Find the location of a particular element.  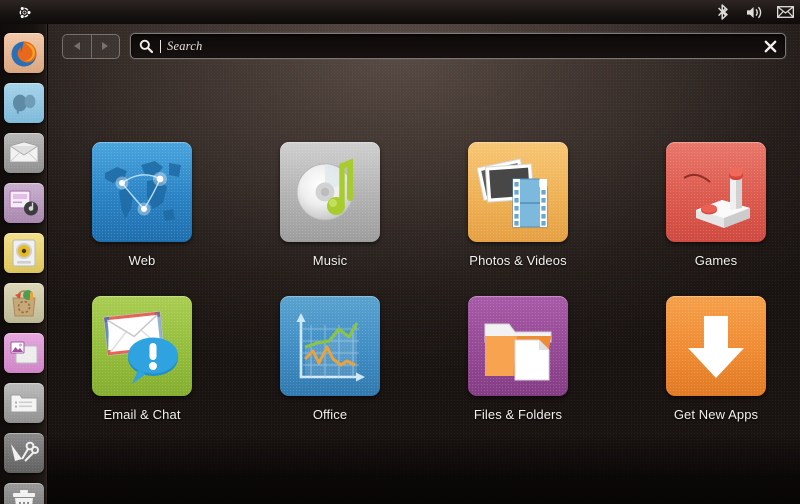

search-input: Search is located at coordinates (458, 46).